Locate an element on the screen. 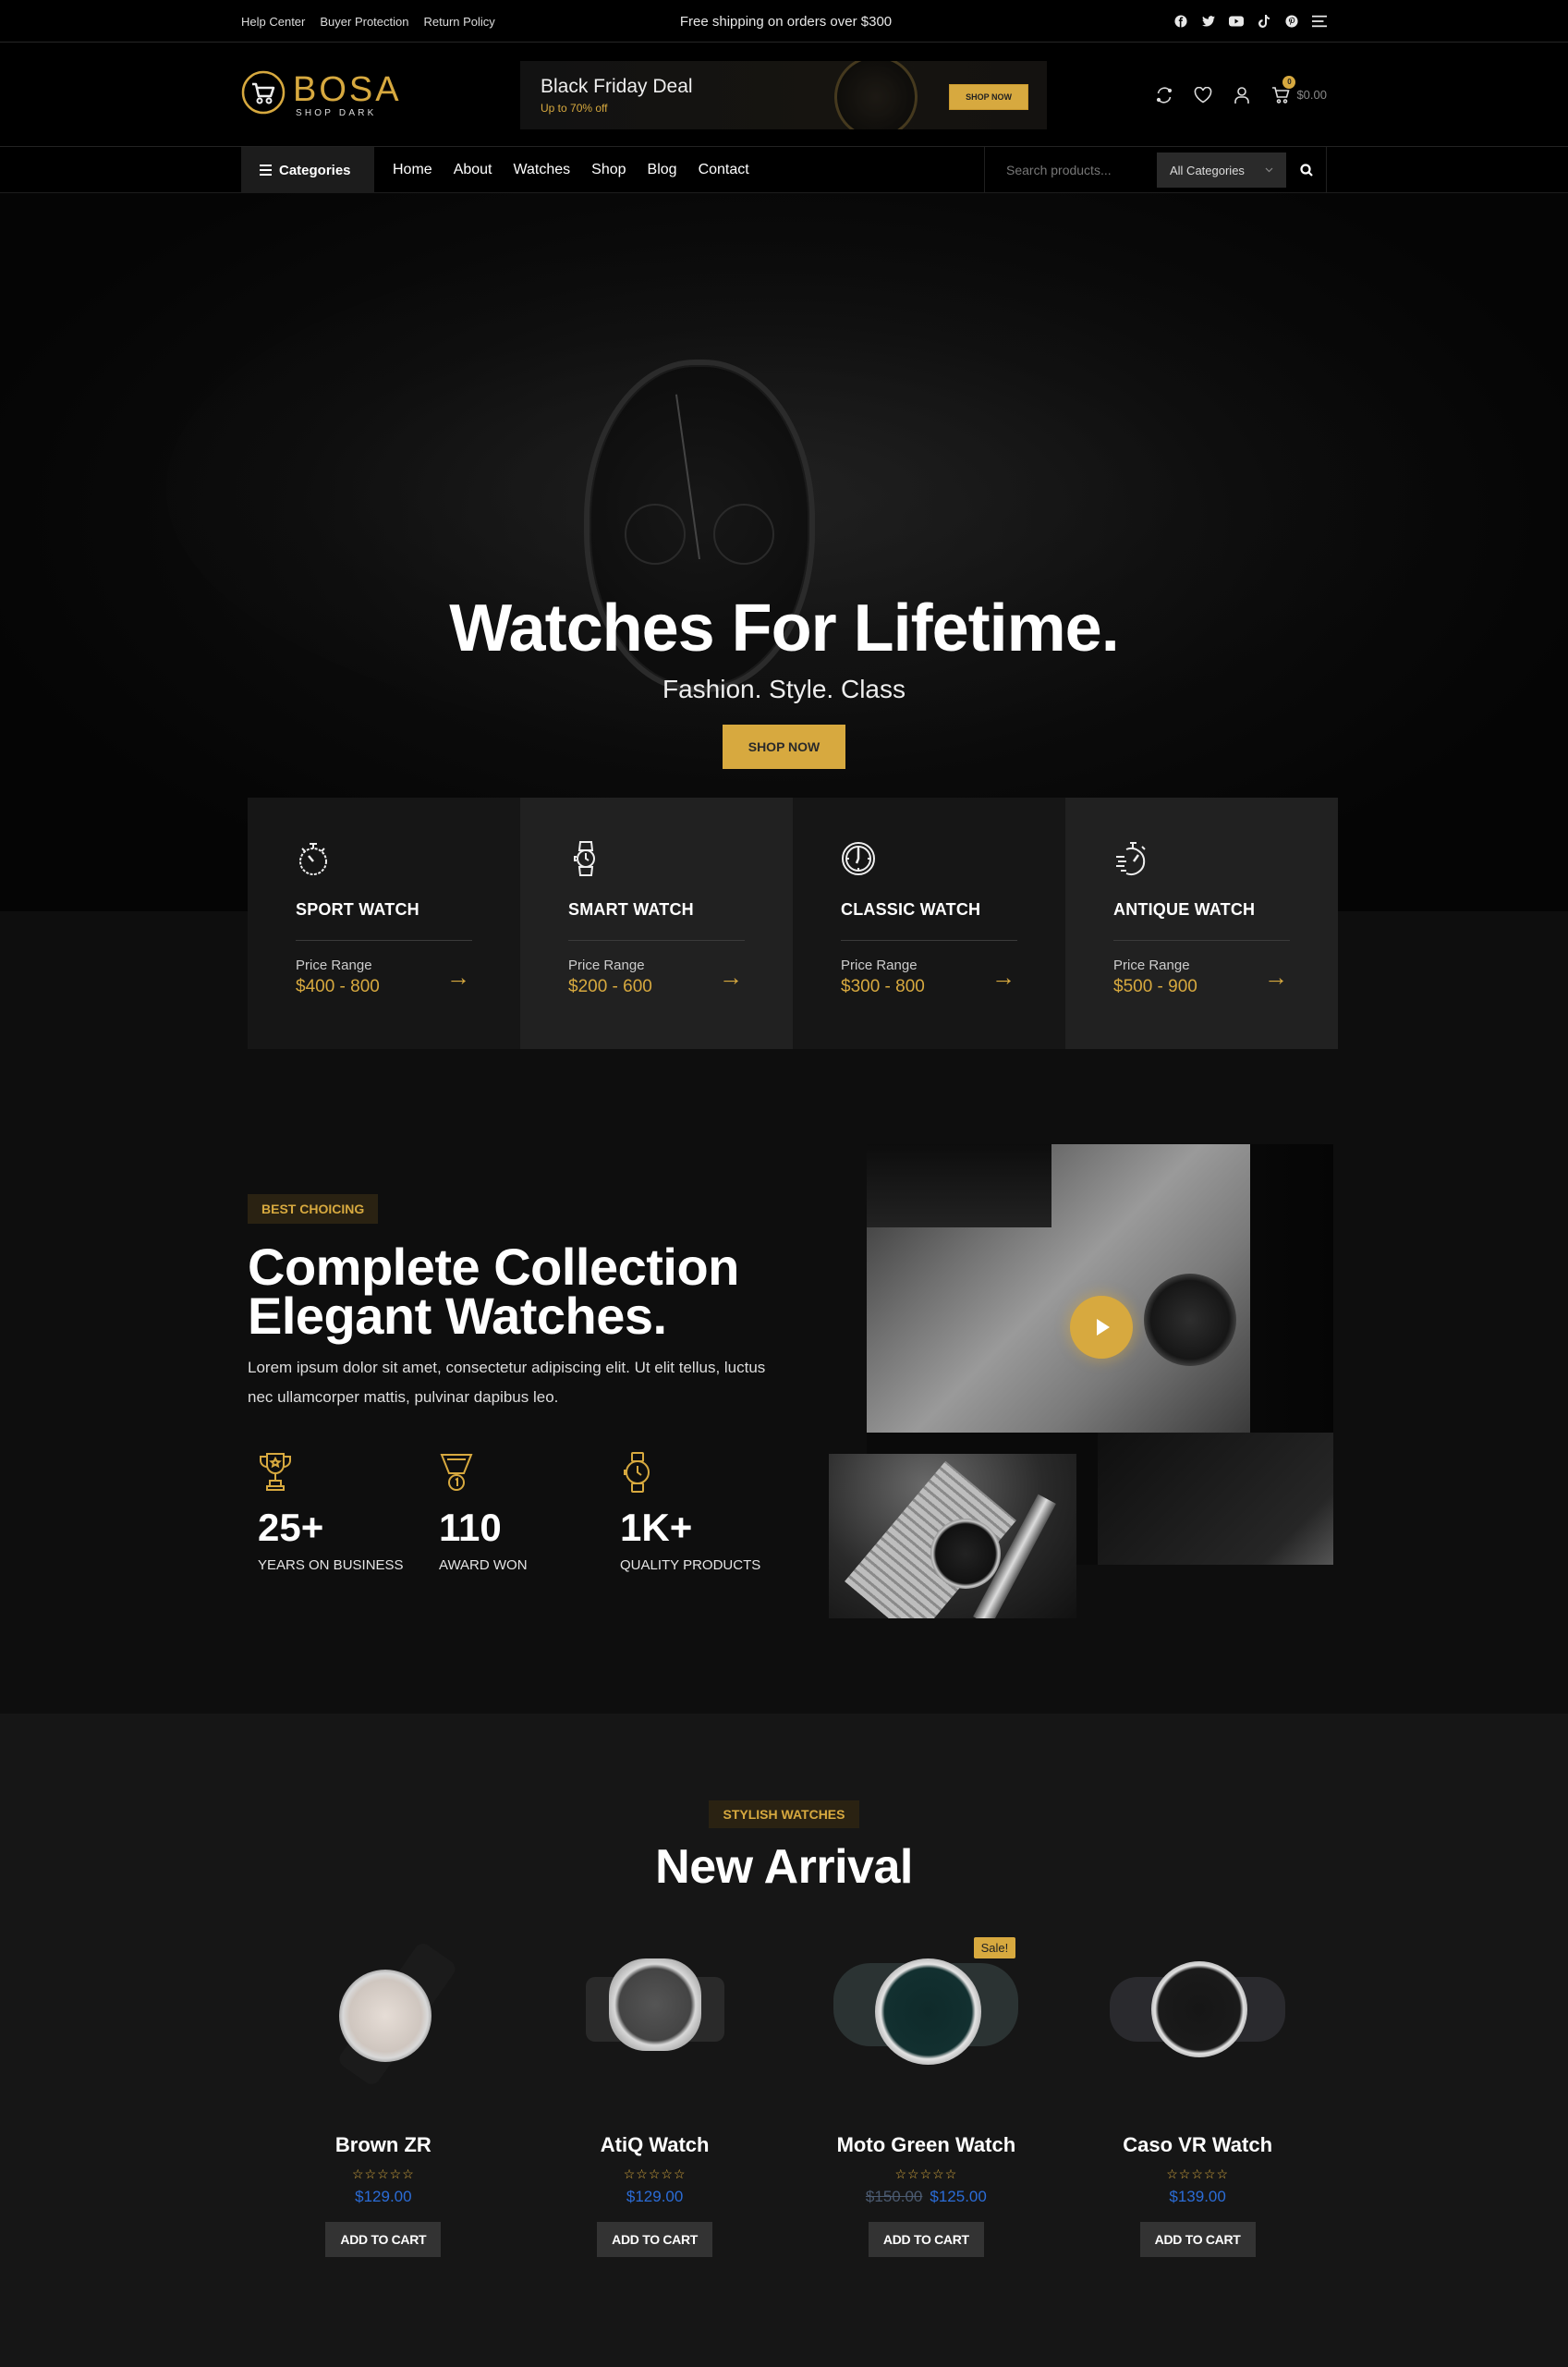 The width and height of the screenshot is (1568, 2367). header-actions: 0 $0.00 is located at coordinates (1240, 90).